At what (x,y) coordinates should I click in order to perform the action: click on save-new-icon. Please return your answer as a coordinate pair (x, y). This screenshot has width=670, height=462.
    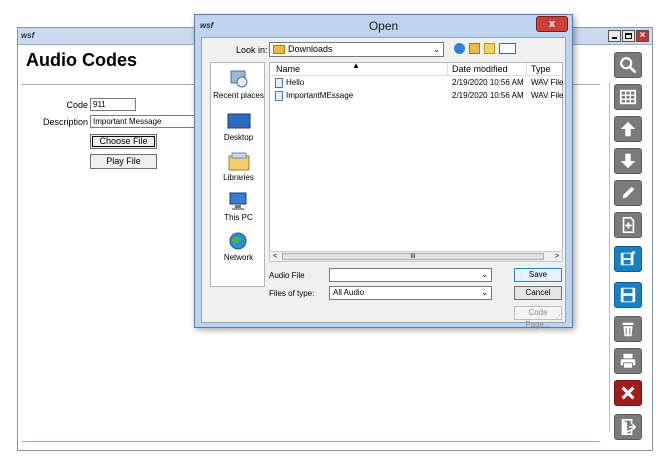
    Looking at the image, I should click on (628, 258).